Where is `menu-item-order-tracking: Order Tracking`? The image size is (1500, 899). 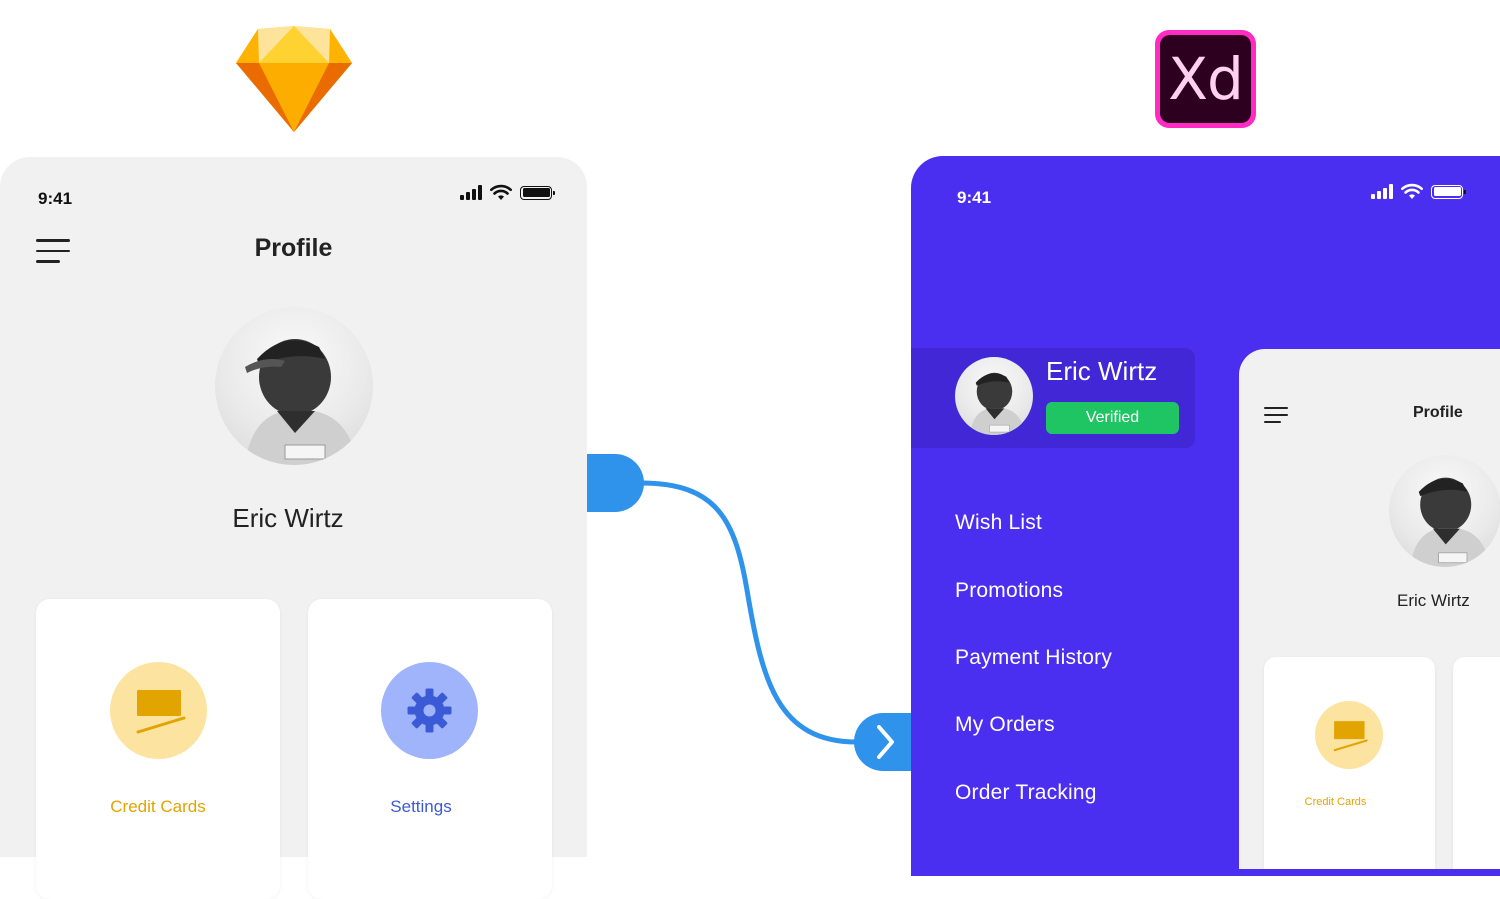 menu-item-order-tracking: Order Tracking is located at coordinates (1026, 793).